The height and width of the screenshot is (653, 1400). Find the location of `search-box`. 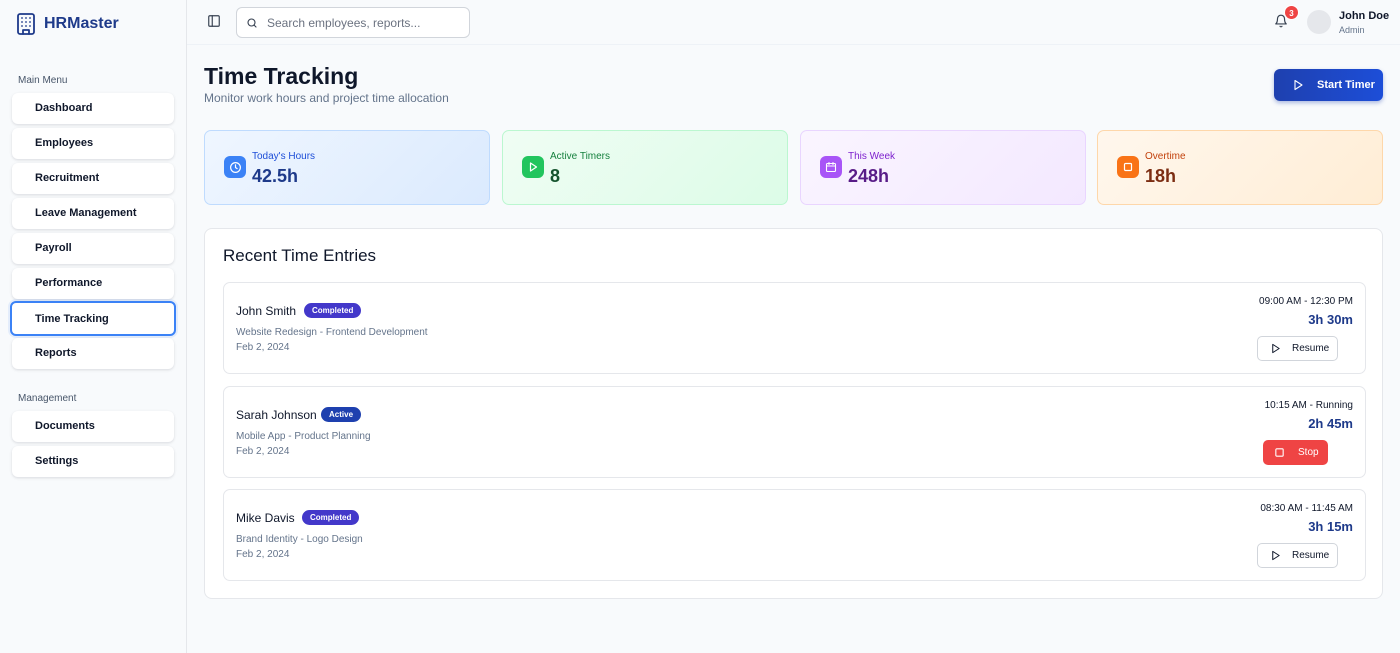

search-box is located at coordinates (353, 22).